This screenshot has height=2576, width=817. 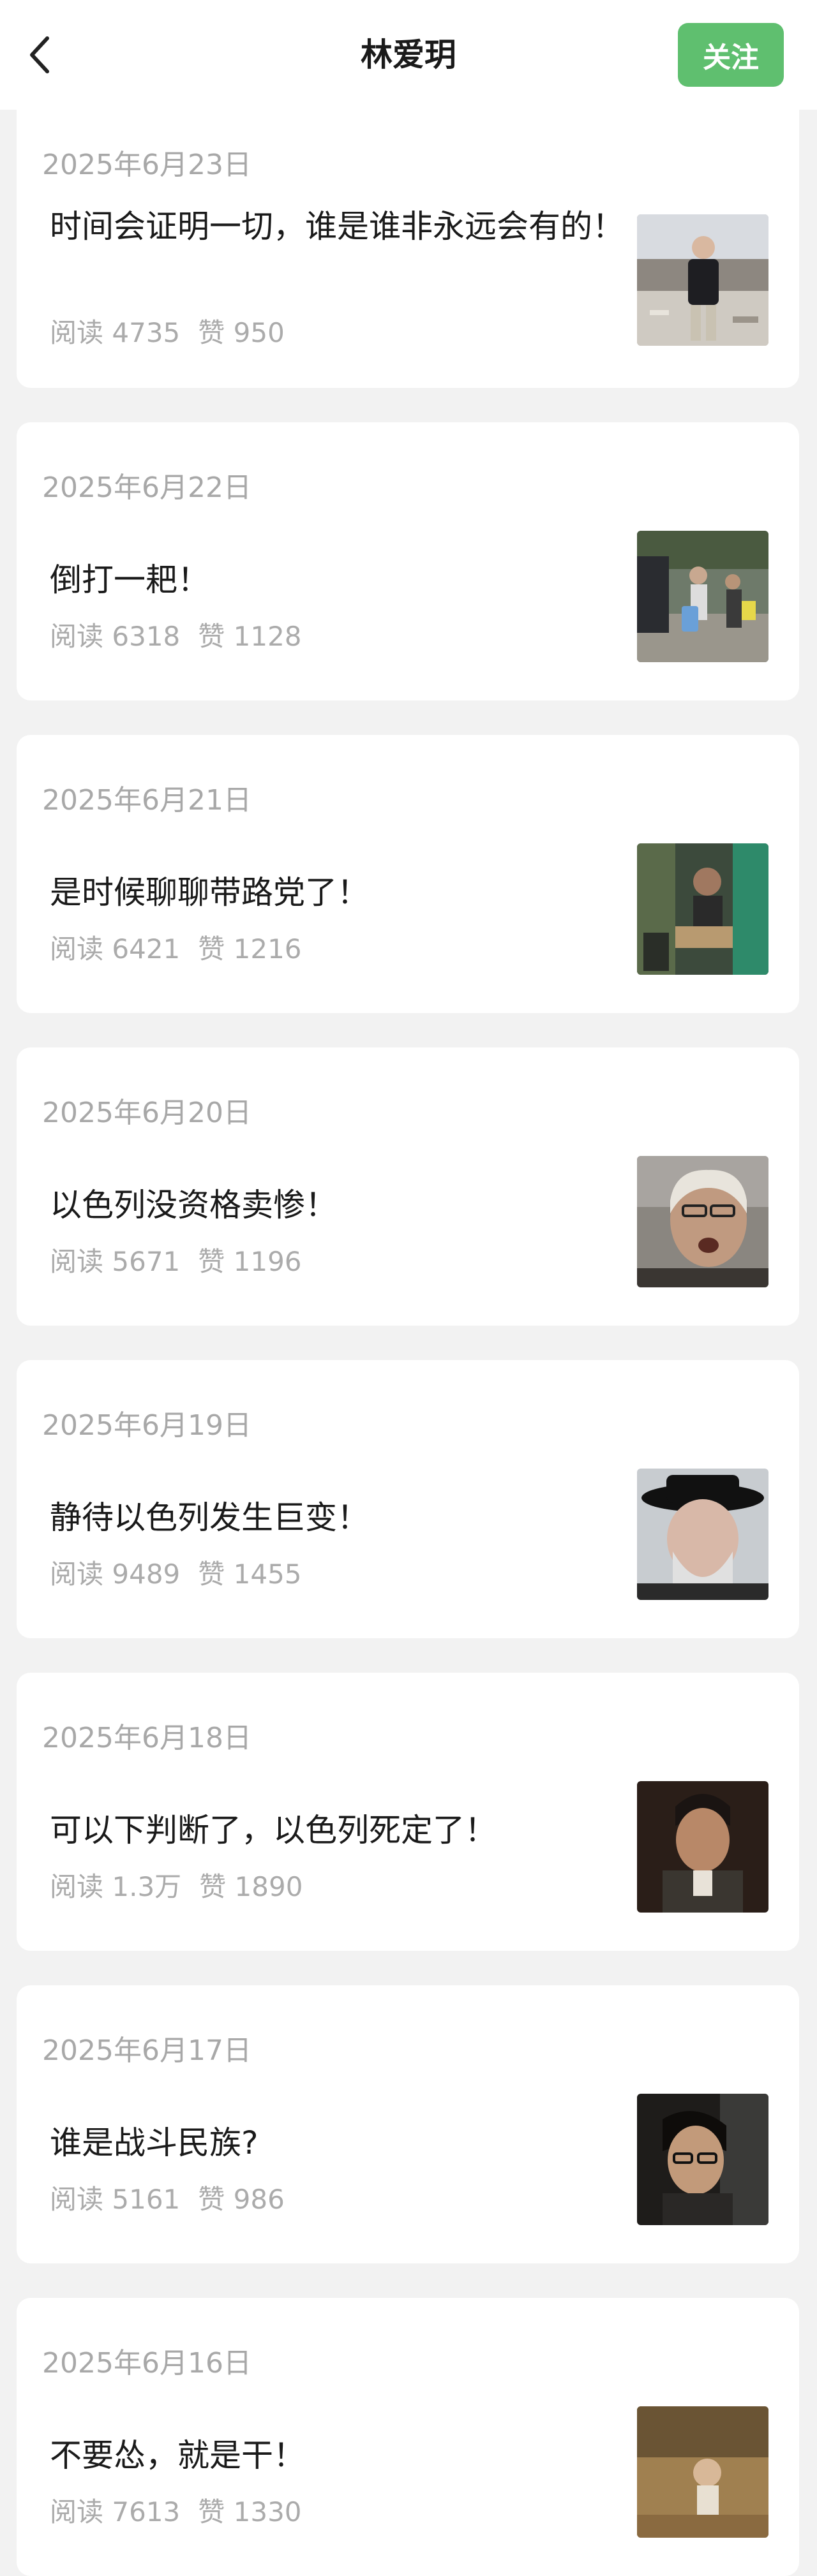 I want to click on article-card: 2025年6月17日 谁是战斗民族? 阅读 5161 赞 986, so click(x=408, y=2124).